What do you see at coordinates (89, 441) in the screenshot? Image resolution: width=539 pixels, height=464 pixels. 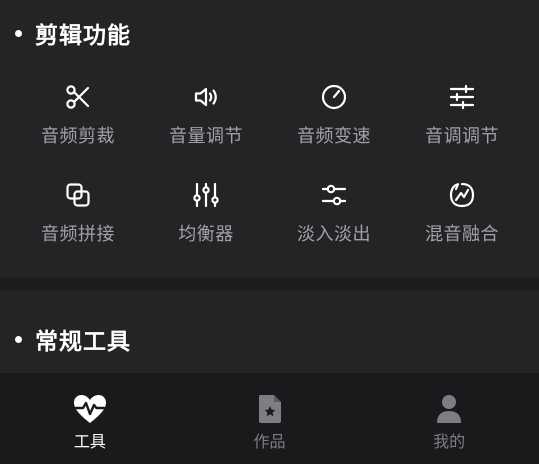 I see `tab-label: 工具` at bounding box center [89, 441].